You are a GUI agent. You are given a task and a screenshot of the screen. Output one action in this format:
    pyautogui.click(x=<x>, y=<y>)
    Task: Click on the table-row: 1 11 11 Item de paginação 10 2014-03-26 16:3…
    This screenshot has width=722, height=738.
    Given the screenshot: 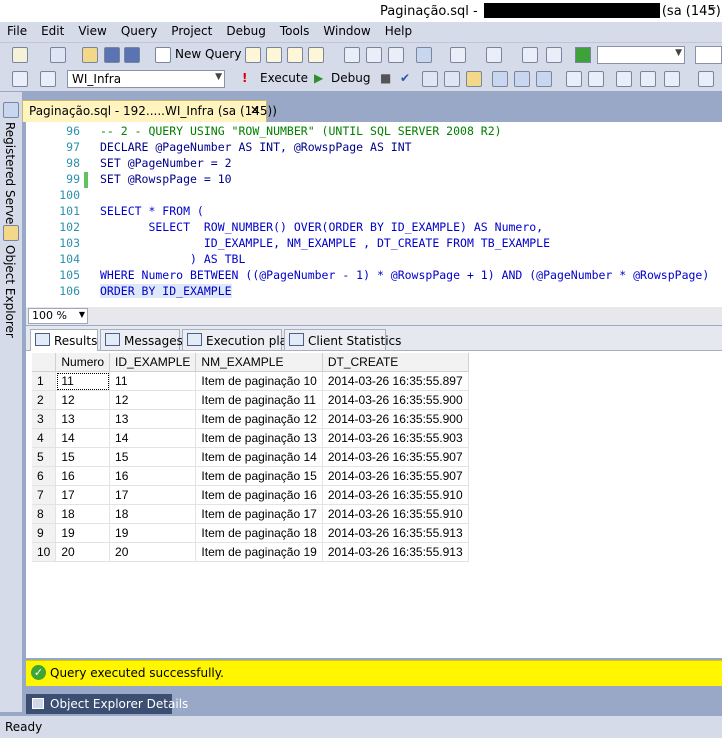 What is the action you would take?
    pyautogui.click(x=250, y=381)
    